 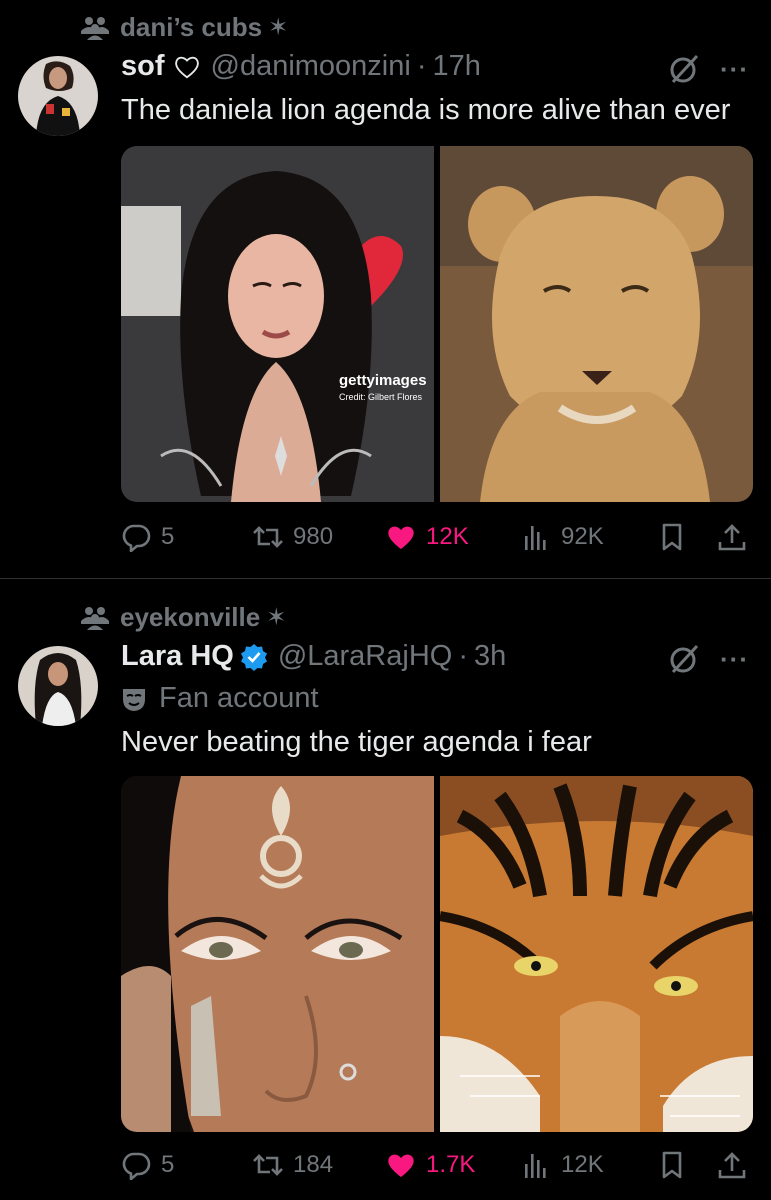 I want to click on heart-outline-icon, so click(x=186, y=67).